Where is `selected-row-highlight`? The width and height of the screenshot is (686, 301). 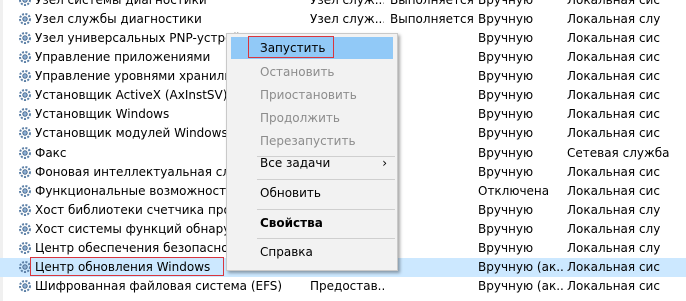 selected-row-highlight is located at coordinates (127, 266).